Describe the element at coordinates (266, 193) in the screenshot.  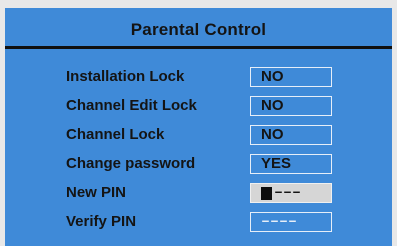
I see `text-cursor` at that location.